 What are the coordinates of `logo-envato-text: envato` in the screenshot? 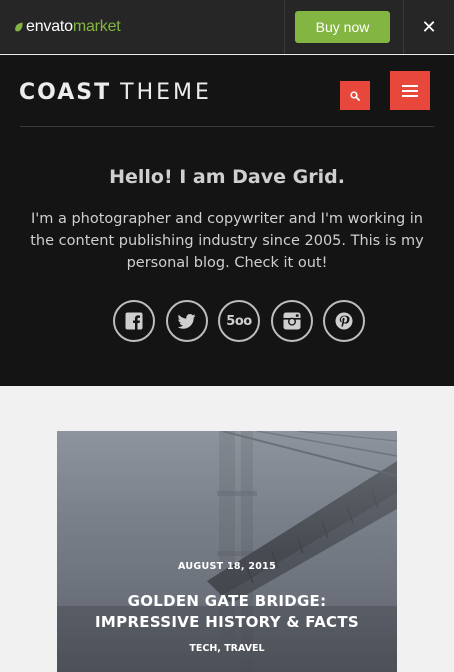 It's located at (49, 26).